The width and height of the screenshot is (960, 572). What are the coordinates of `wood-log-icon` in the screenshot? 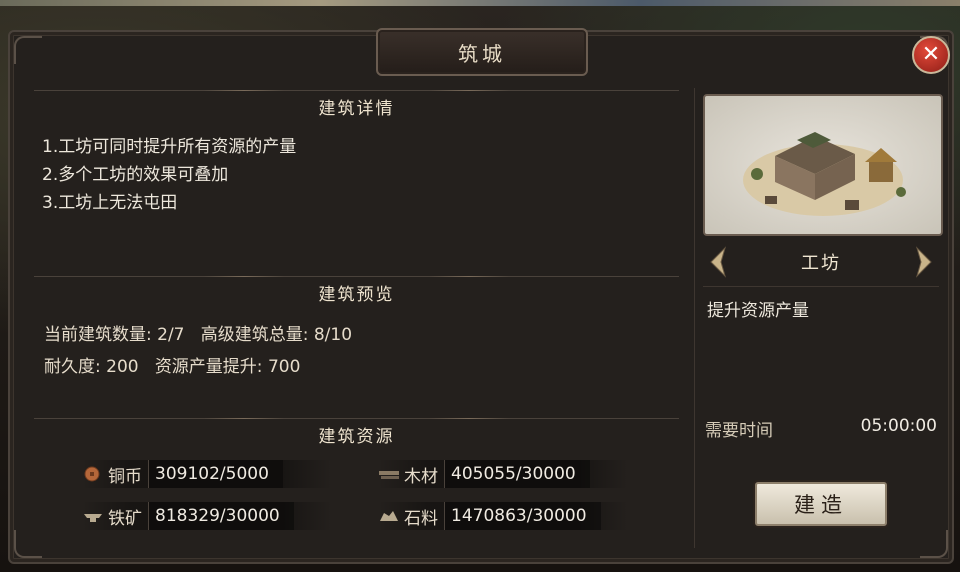 It's located at (388, 474).